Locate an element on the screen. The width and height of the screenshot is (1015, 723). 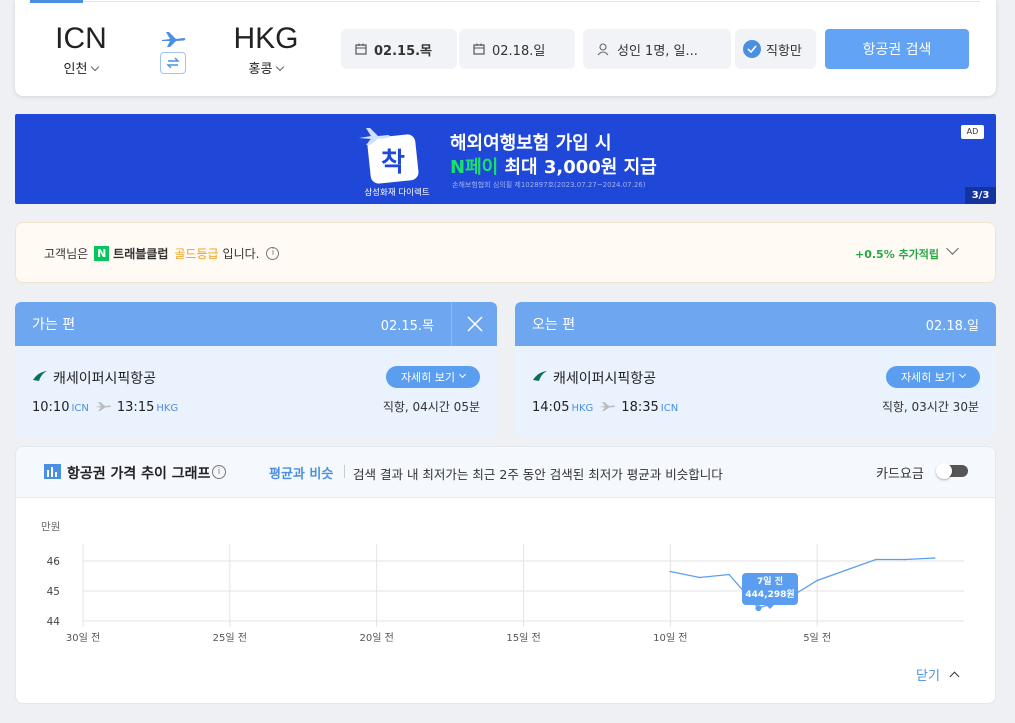
x-tick-label: 5일 전 is located at coordinates (817, 638).